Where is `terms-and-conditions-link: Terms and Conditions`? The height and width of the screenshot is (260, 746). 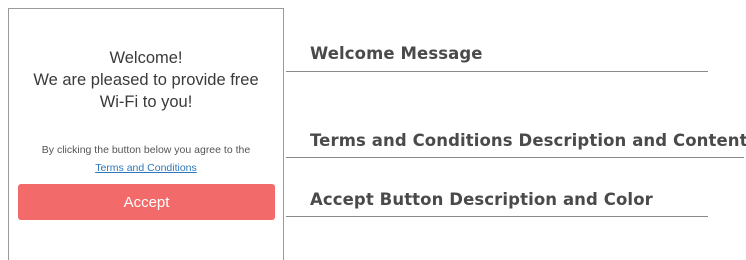
terms-and-conditions-link: Terms and Conditions is located at coordinates (146, 168).